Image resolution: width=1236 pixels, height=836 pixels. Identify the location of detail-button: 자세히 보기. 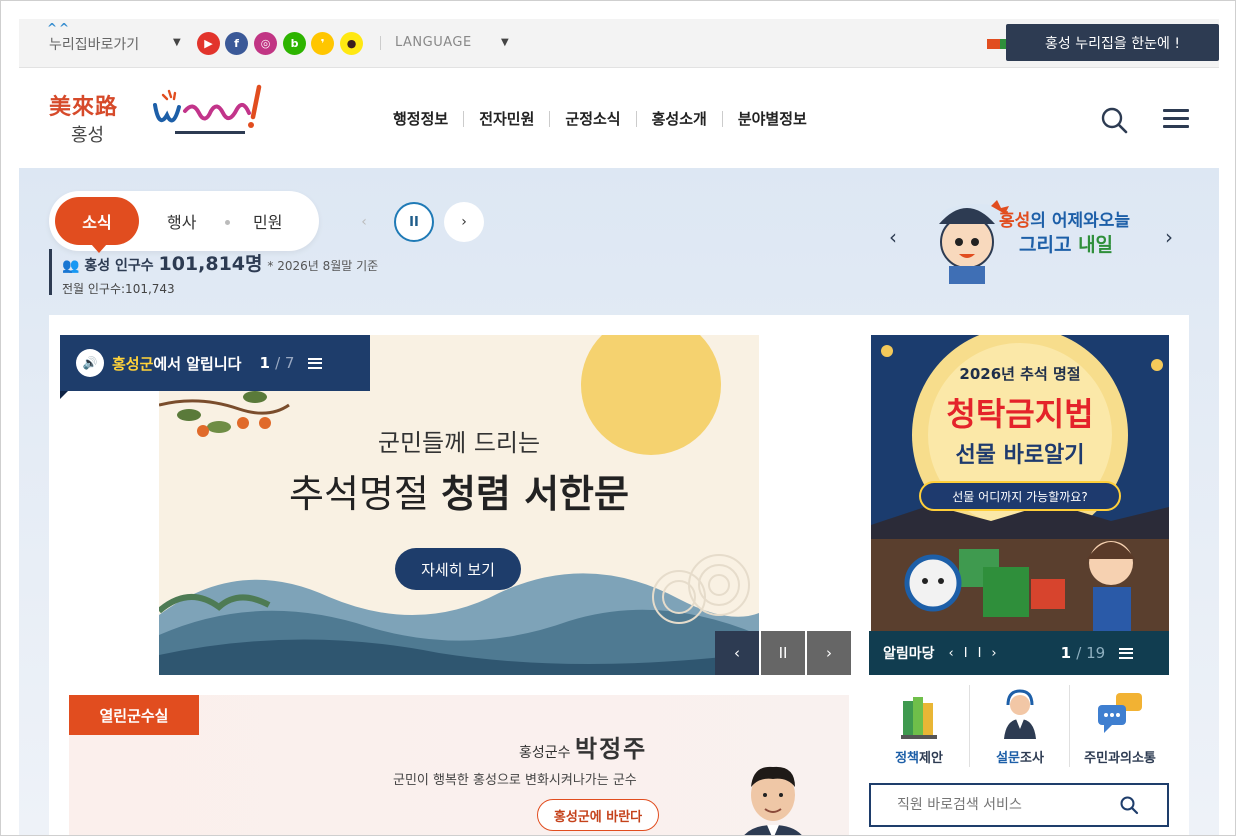
(458, 569).